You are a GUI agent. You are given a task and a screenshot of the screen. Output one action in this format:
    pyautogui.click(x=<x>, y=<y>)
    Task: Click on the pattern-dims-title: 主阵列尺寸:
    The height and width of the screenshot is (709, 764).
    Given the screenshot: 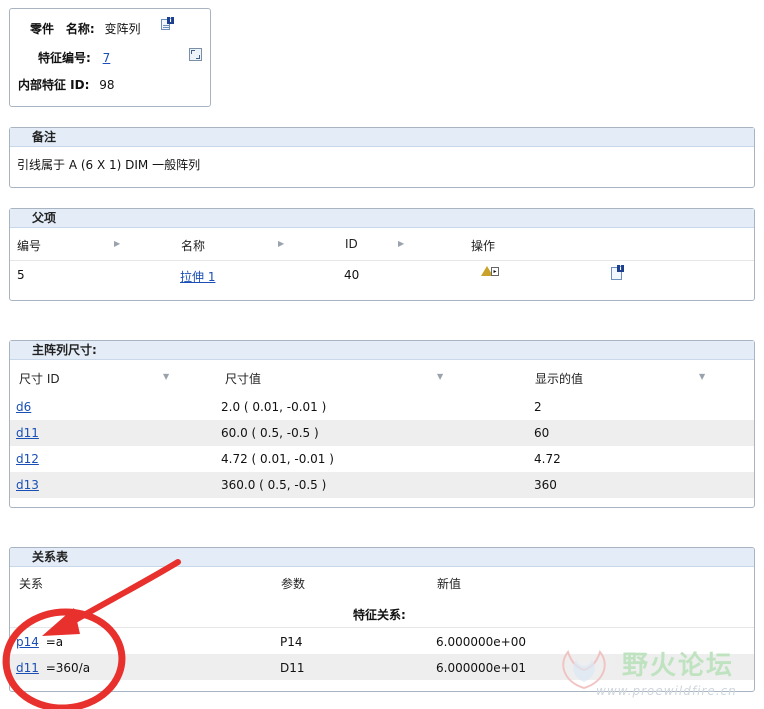 What is the action you would take?
    pyautogui.click(x=382, y=350)
    